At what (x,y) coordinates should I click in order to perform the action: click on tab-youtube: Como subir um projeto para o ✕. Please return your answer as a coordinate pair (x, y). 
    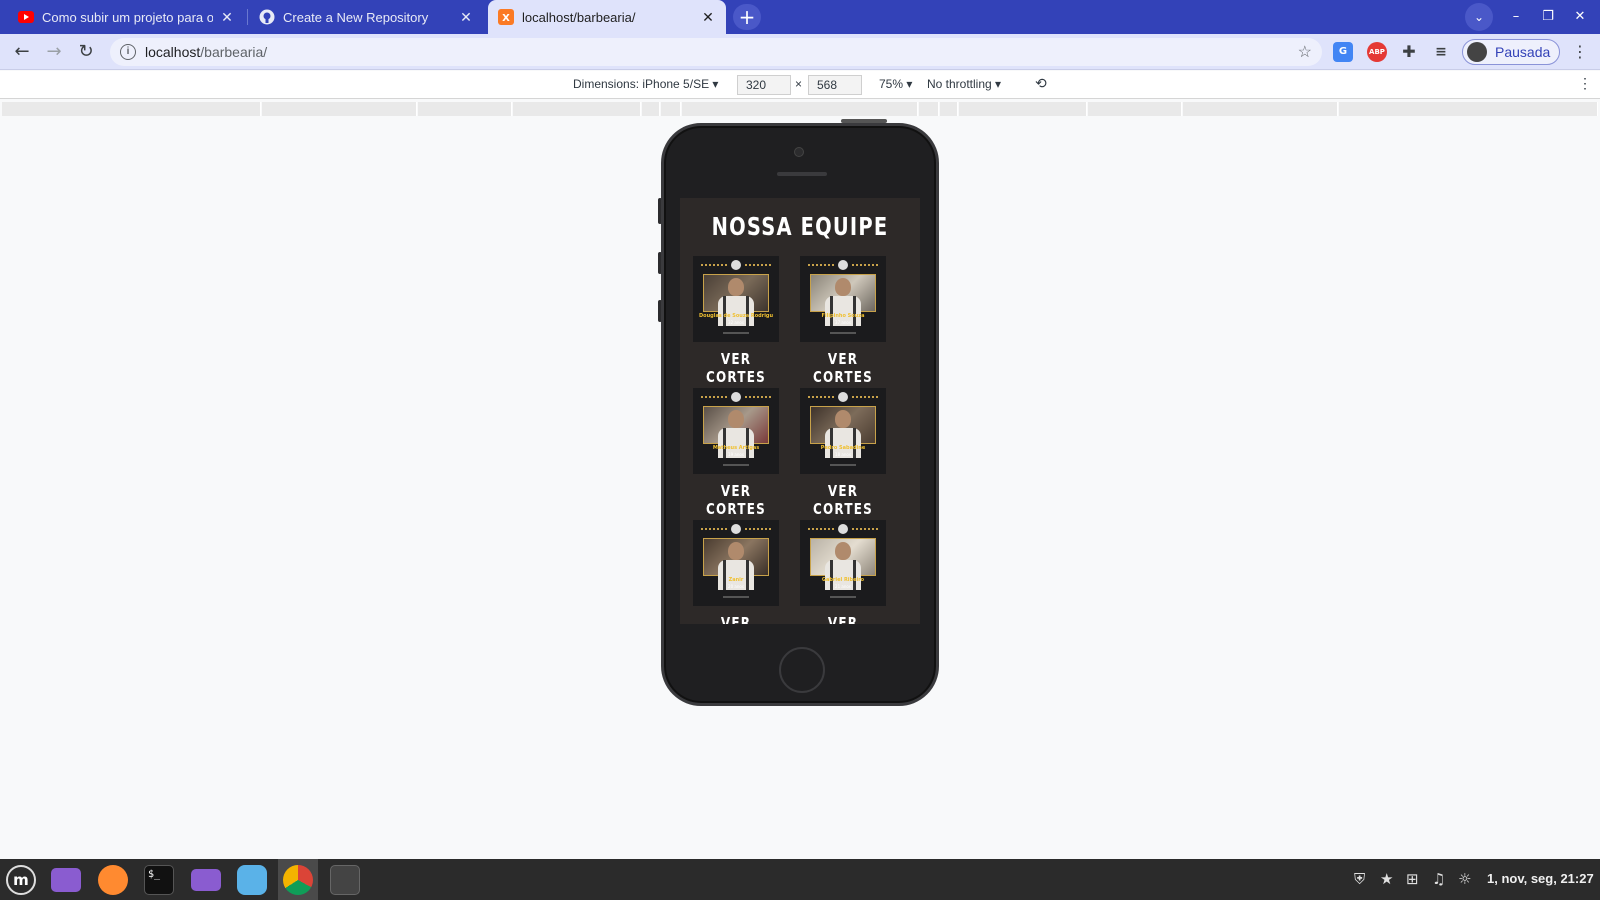
    Looking at the image, I should click on (126, 17).